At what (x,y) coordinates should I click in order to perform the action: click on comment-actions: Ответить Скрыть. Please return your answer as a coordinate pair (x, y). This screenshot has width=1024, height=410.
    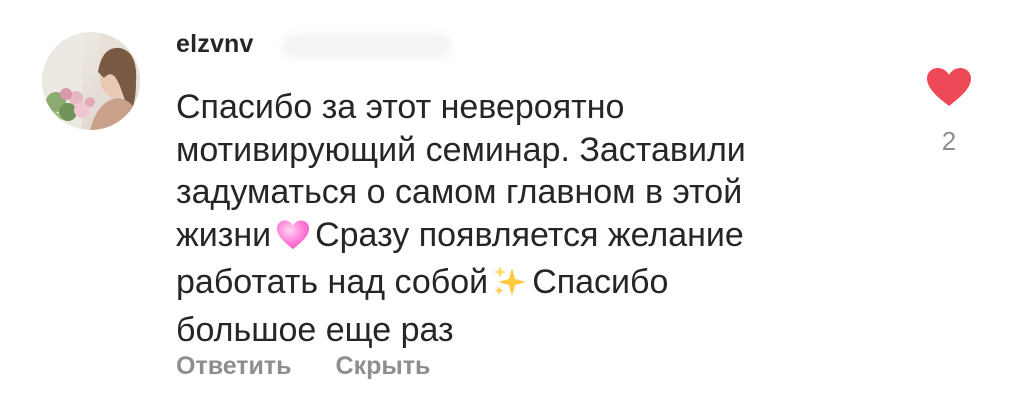
    Looking at the image, I should click on (303, 366).